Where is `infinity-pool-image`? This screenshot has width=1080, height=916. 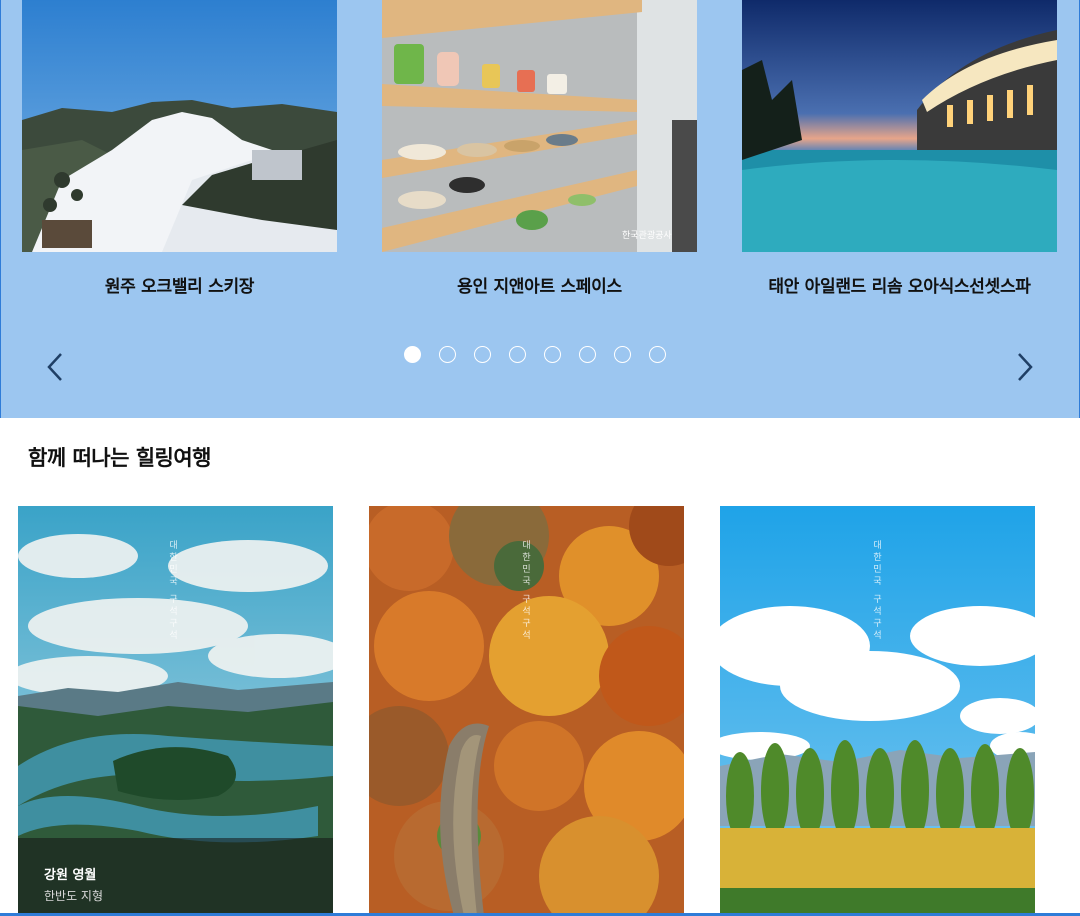
infinity-pool-image is located at coordinates (899, 126).